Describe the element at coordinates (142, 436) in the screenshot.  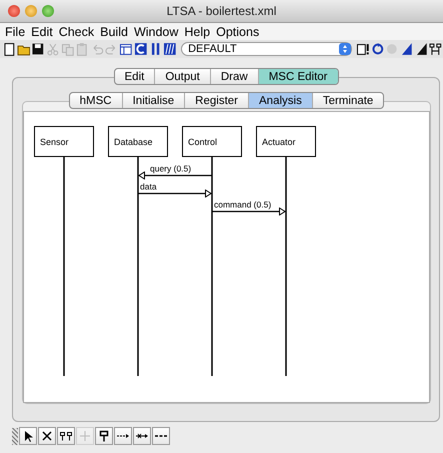
I see `crossed-arrow-tool` at that location.